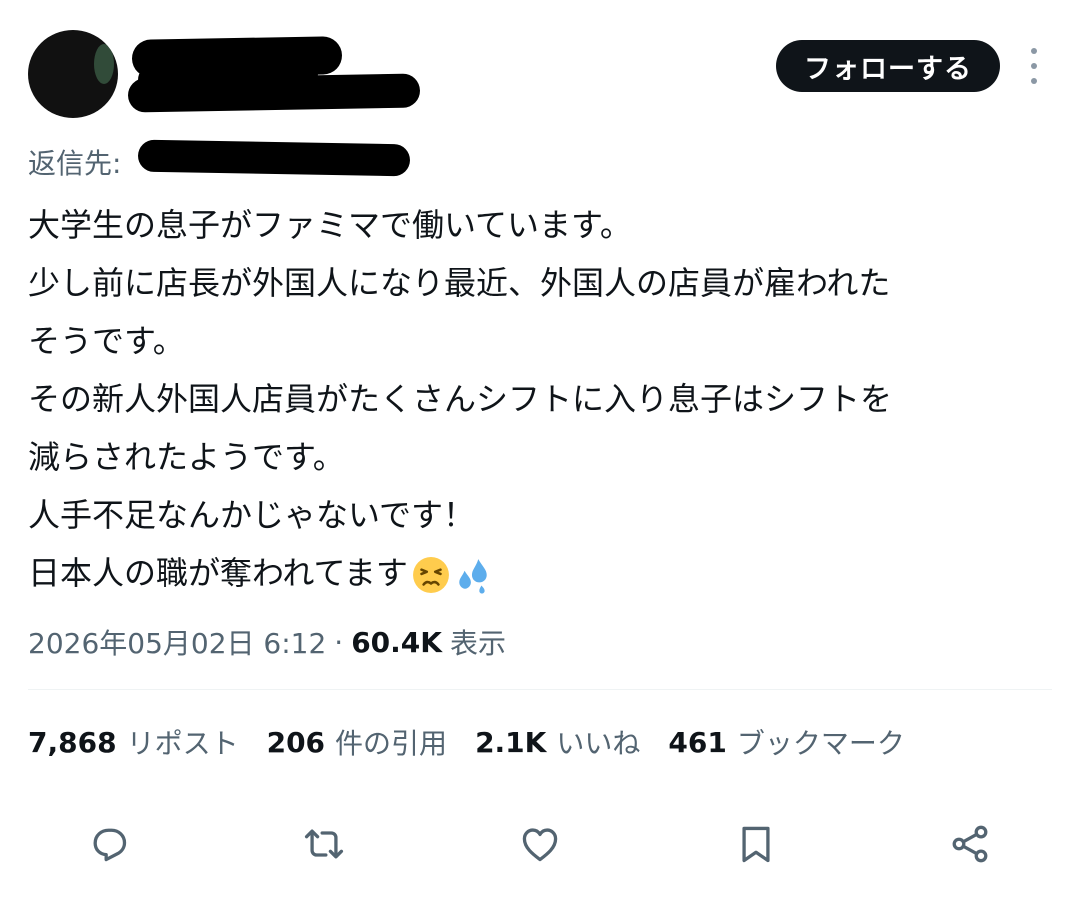 The image size is (1080, 901). What do you see at coordinates (330, 225) in the screenshot?
I see `tweet-line: 大学生の息子がファミマで働いています。` at bounding box center [330, 225].